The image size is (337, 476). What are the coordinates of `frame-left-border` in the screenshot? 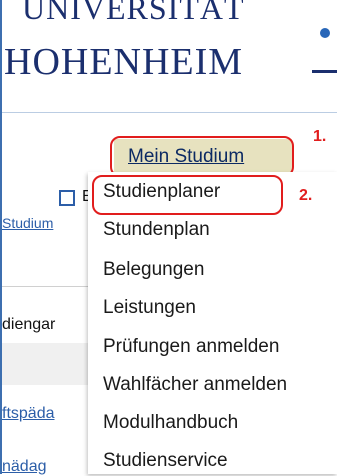 It's located at (1, 237).